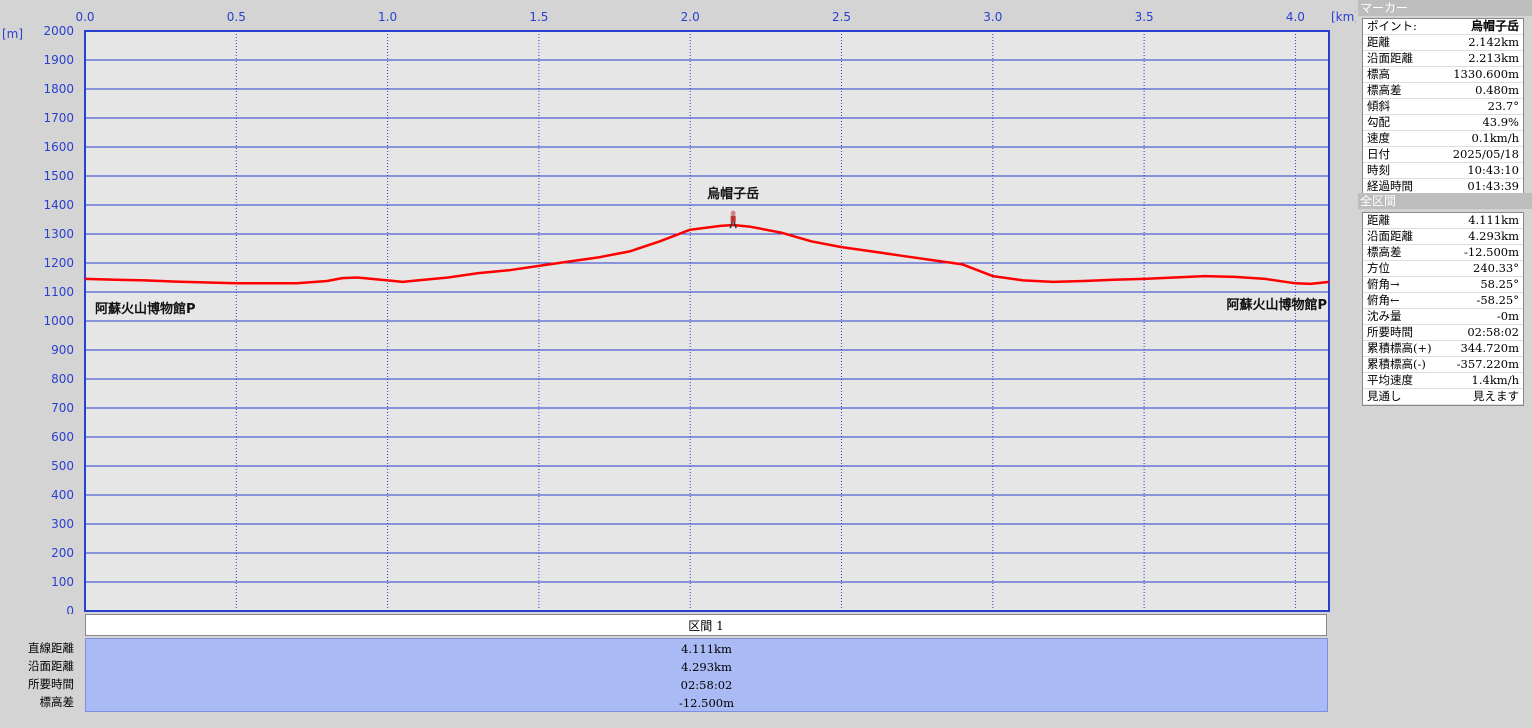 This screenshot has height=728, width=1532. Describe the element at coordinates (1443, 123) in the screenshot. I see `info-row: 勾配 43.9%` at that location.